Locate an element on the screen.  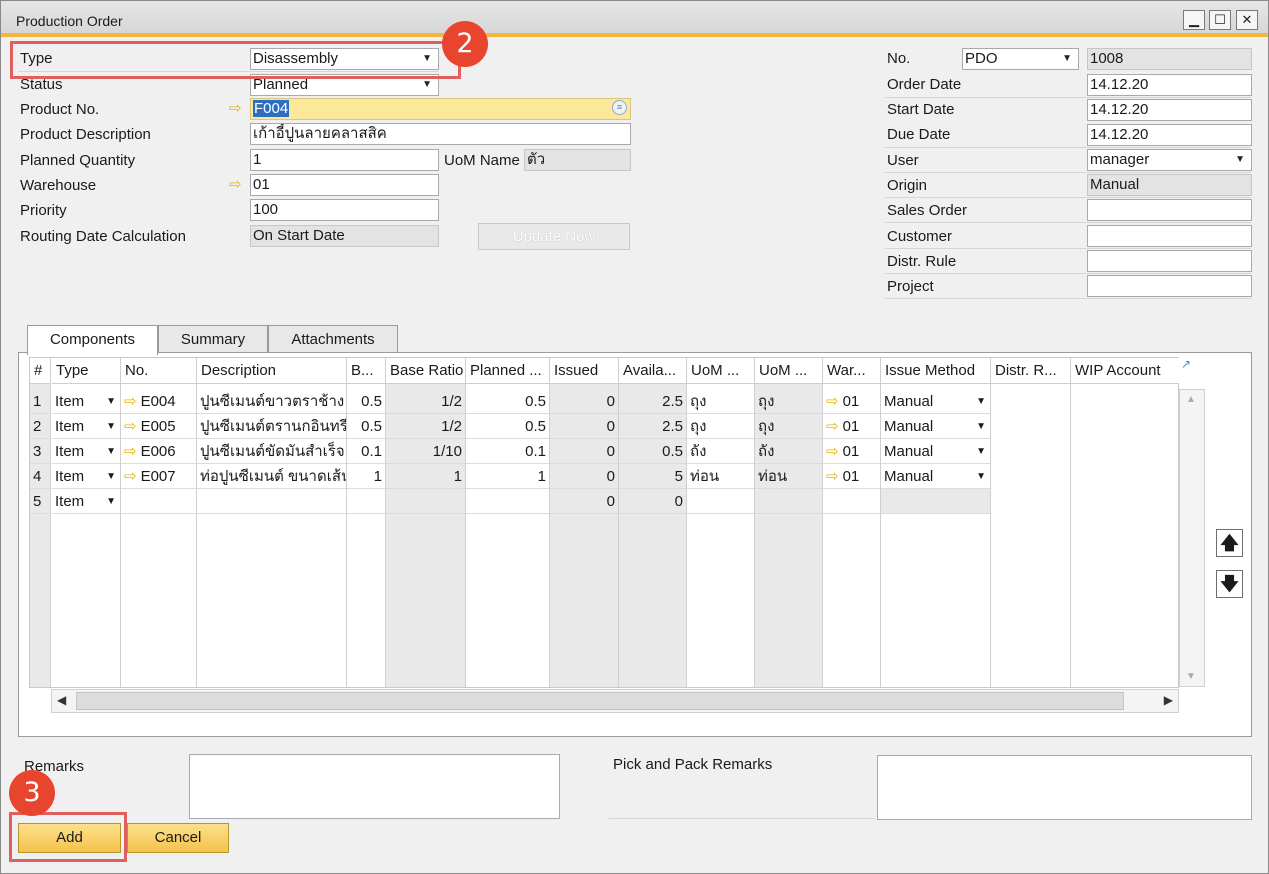
cell-planned: 0.1 is located at coordinates (507, 451).